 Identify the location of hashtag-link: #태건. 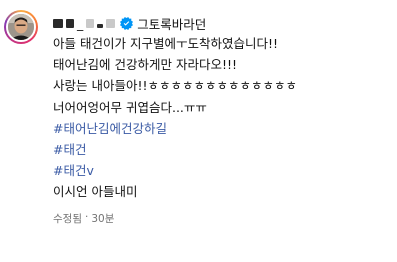
(222, 149).